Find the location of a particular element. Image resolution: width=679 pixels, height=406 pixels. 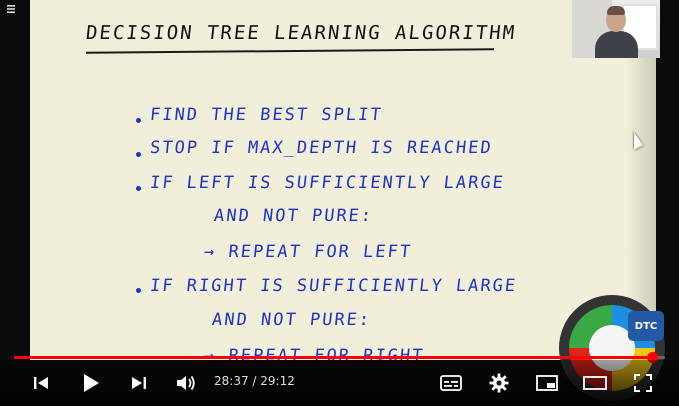

slide-line-3: IF LEFT IS SUFFICIENTLY LARGE is located at coordinates (327, 183).